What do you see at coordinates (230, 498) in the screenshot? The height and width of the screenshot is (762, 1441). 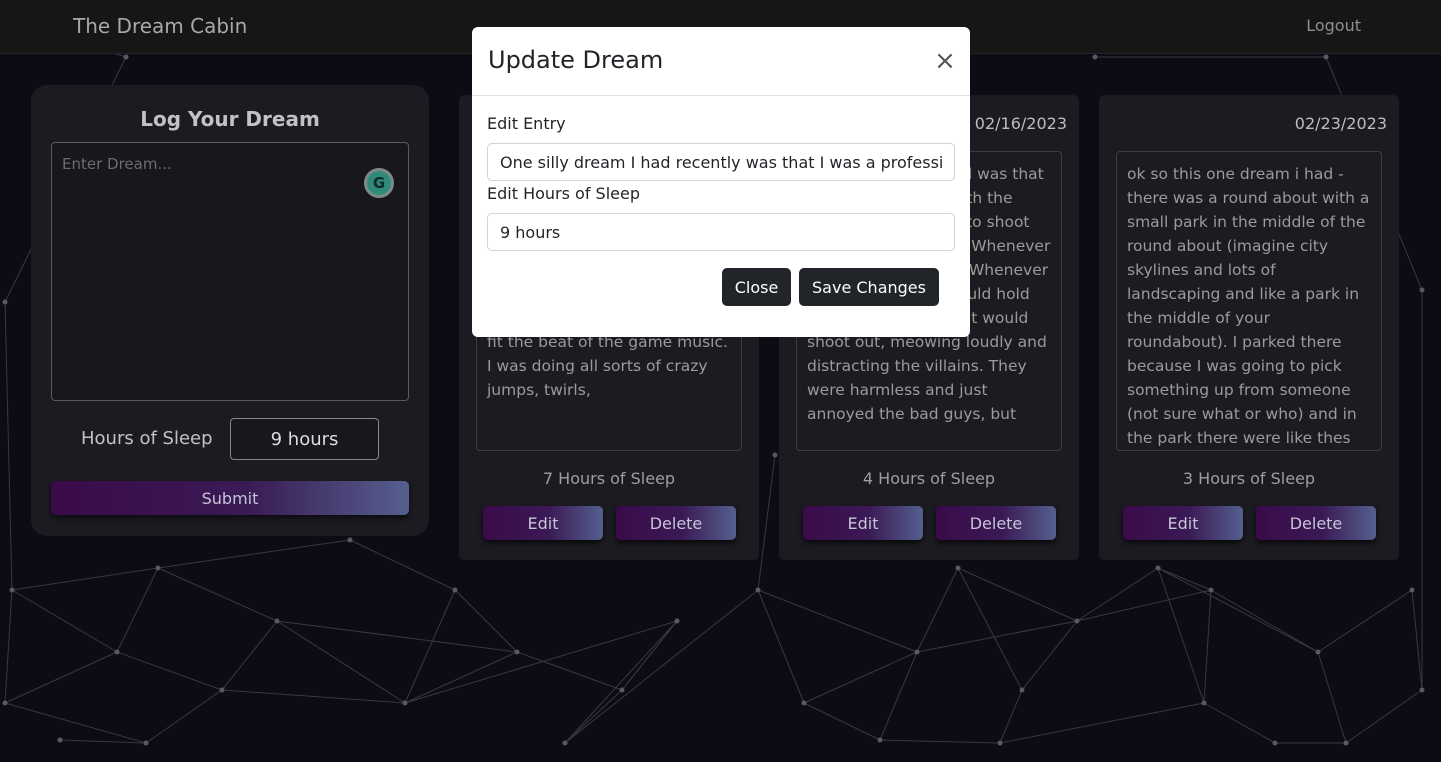 I see `submit-button: Submit` at bounding box center [230, 498].